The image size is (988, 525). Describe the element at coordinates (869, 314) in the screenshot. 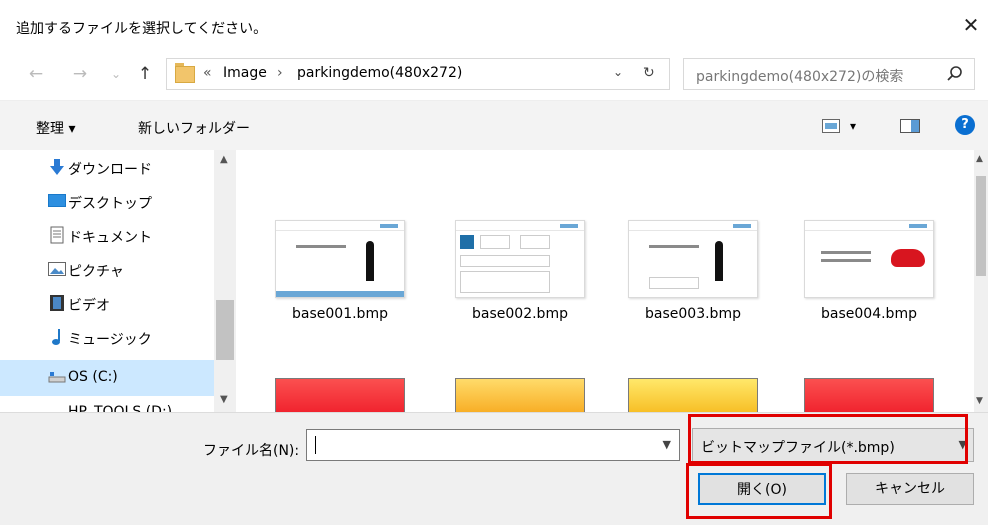

I see `file-name: base004.bmp` at that location.